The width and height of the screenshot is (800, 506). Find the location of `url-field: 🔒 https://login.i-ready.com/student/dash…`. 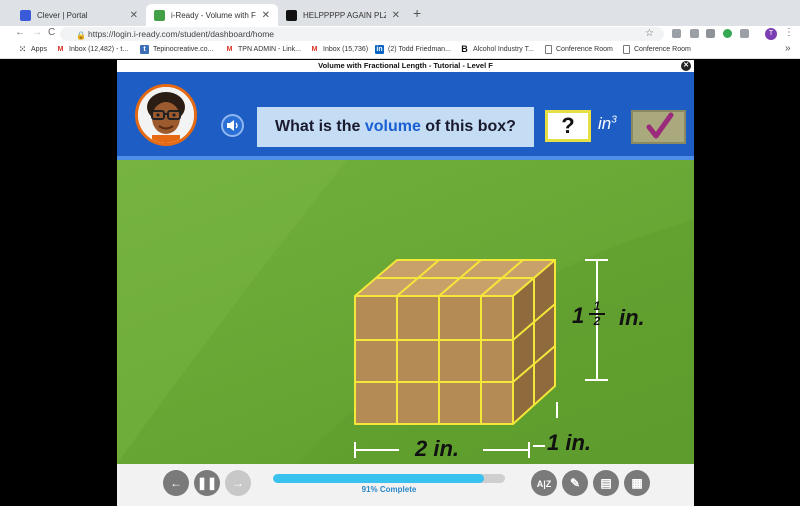

url-field: 🔒 https://login.i-ready.com/student/dash… is located at coordinates (362, 34).